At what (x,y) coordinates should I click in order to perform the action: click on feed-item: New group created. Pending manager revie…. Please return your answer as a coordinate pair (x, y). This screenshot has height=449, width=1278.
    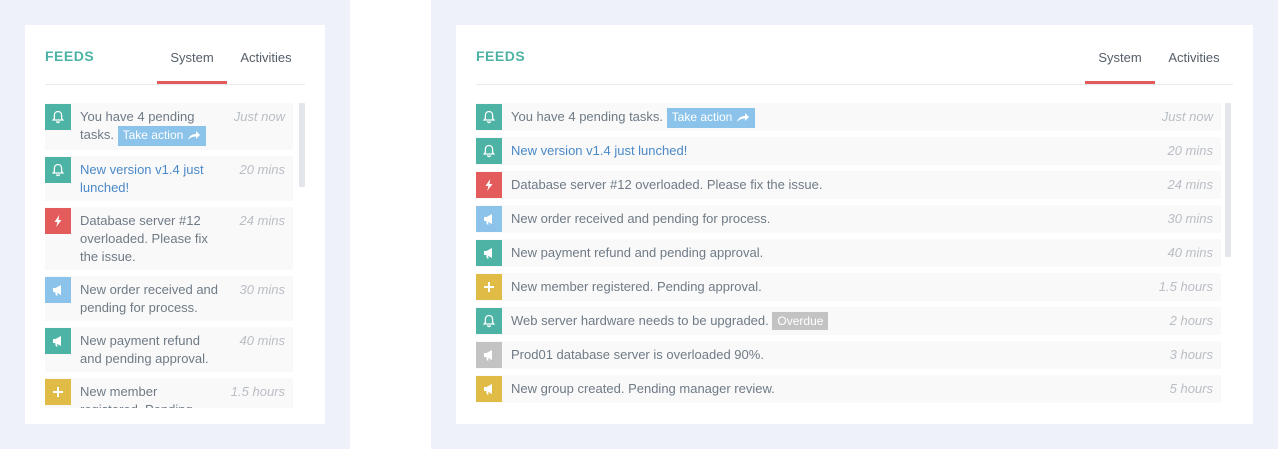
    Looking at the image, I should click on (848, 389).